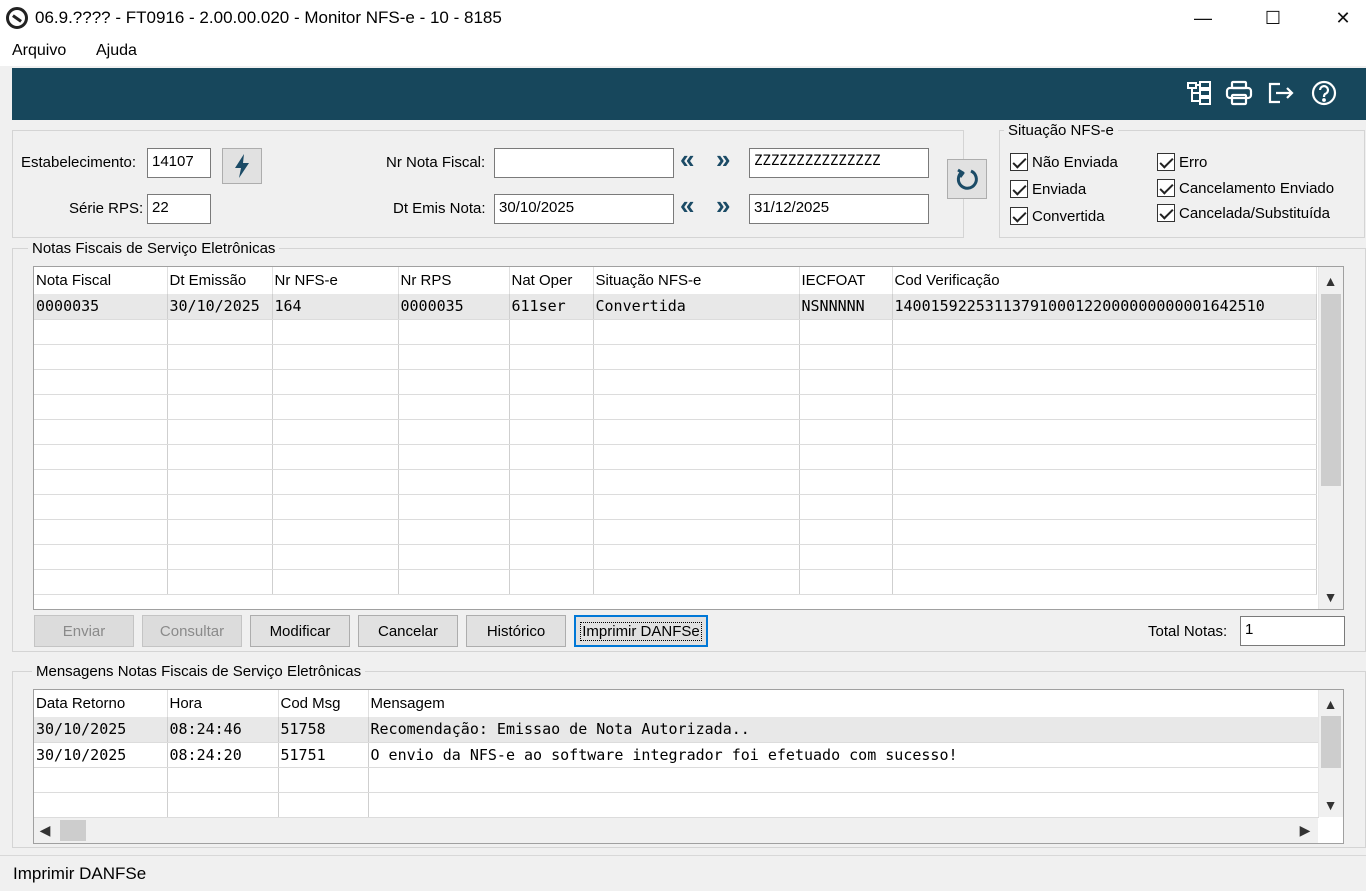 The height and width of the screenshot is (891, 1366). I want to click on dt-emis-to-input: 31/12/2025, so click(839, 209).